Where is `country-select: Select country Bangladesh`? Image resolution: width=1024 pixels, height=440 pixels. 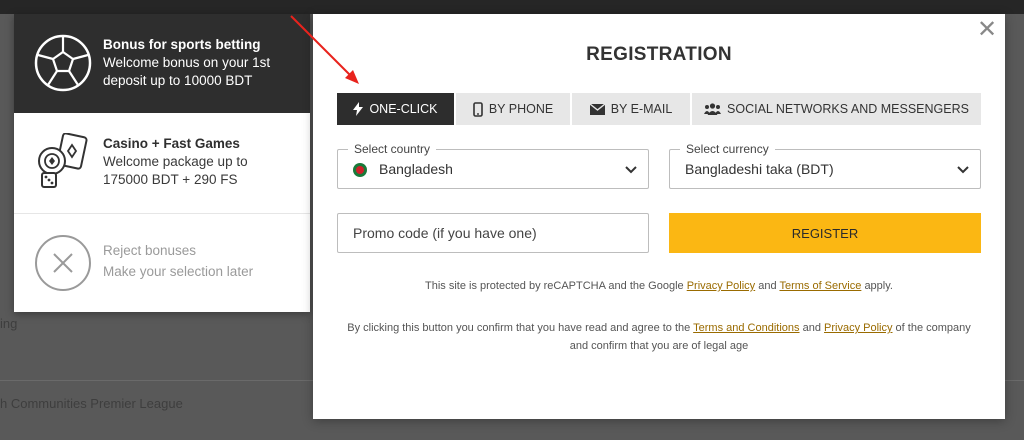 country-select: Select country Bangladesh is located at coordinates (493, 165).